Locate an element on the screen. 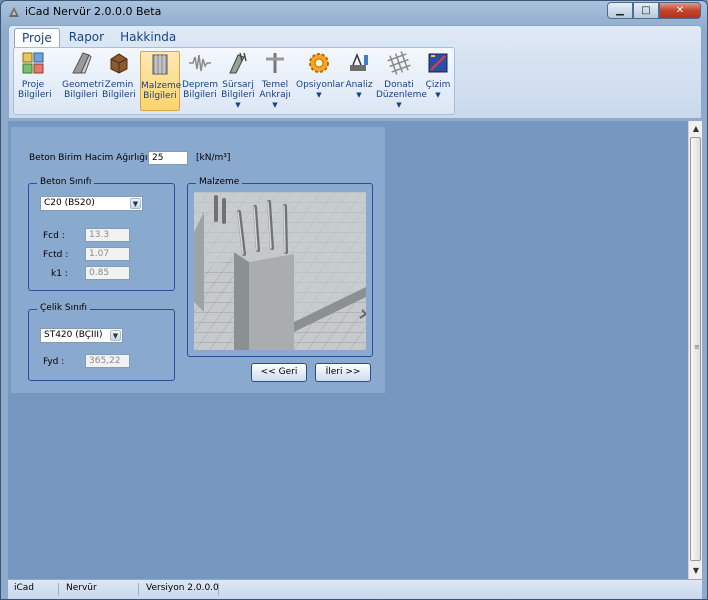 Image resolution: width=708 pixels, height=600 pixels. unit-weight-label: Beton Birim Hacim Ağırlığı : is located at coordinates (91, 158).